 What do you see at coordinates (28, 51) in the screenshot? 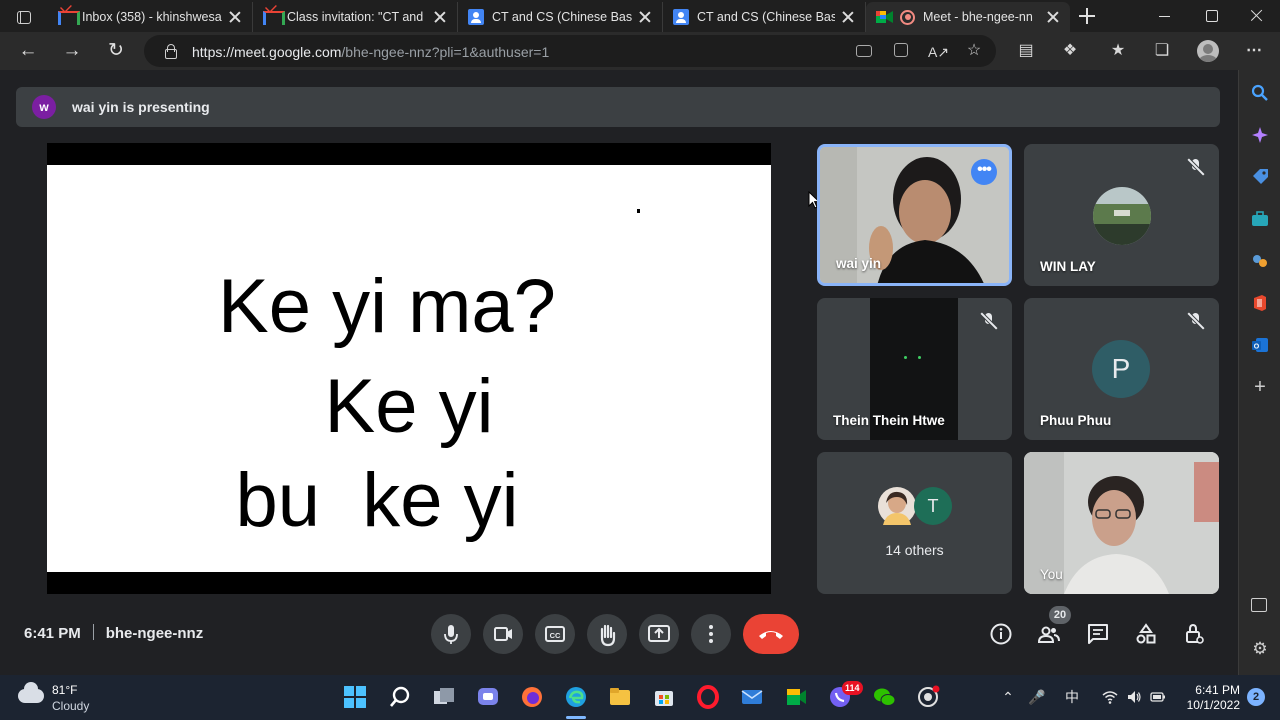
I see `back-icon: ←` at bounding box center [28, 51].